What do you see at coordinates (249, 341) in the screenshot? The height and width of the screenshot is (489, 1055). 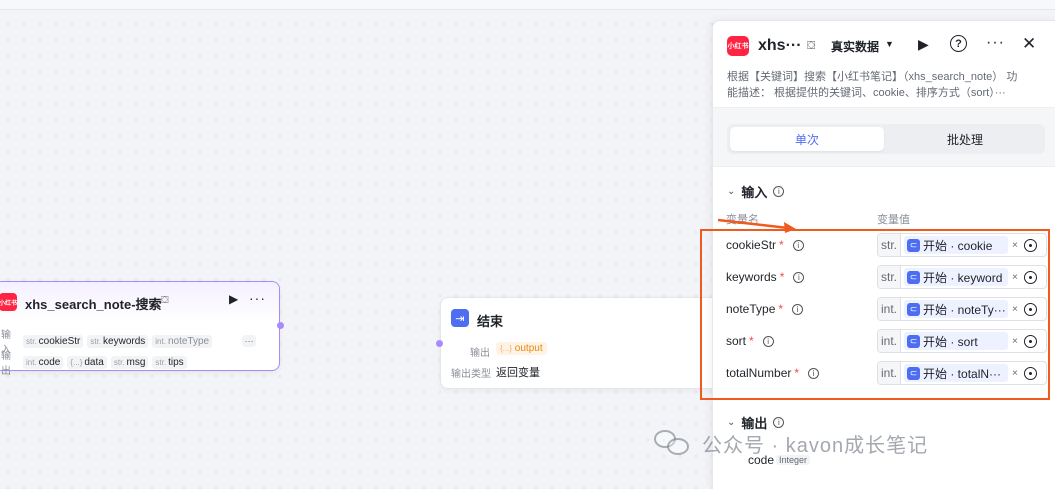 I see `more-inputs-button: ···` at bounding box center [249, 341].